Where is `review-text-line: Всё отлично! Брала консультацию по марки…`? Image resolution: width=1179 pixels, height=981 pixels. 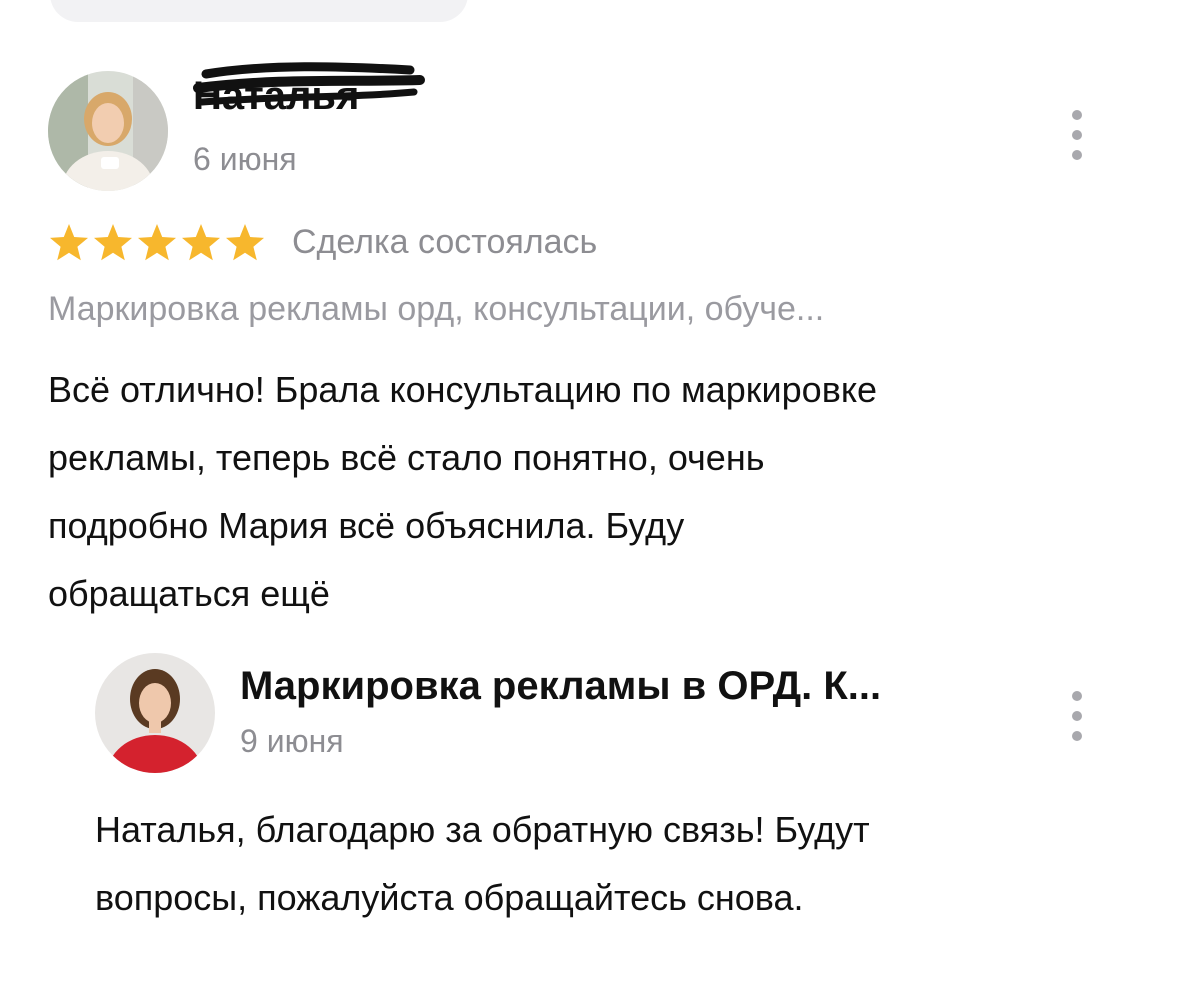 review-text-line: Всё отлично! Брала консультацию по марки… is located at coordinates (463, 389).